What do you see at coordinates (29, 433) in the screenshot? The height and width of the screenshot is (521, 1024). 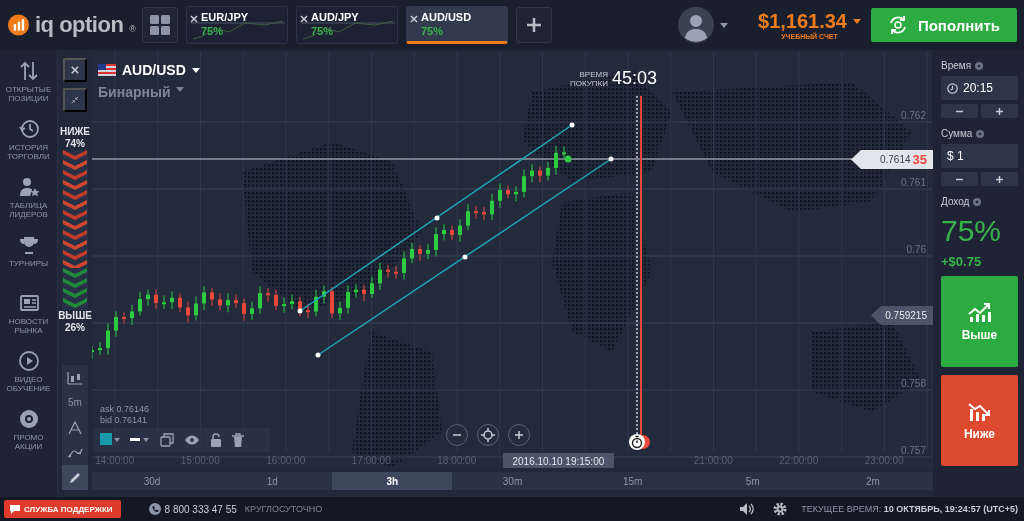 I see `sidebar-item: ПРОМО АКЦИИ` at bounding box center [29, 433].